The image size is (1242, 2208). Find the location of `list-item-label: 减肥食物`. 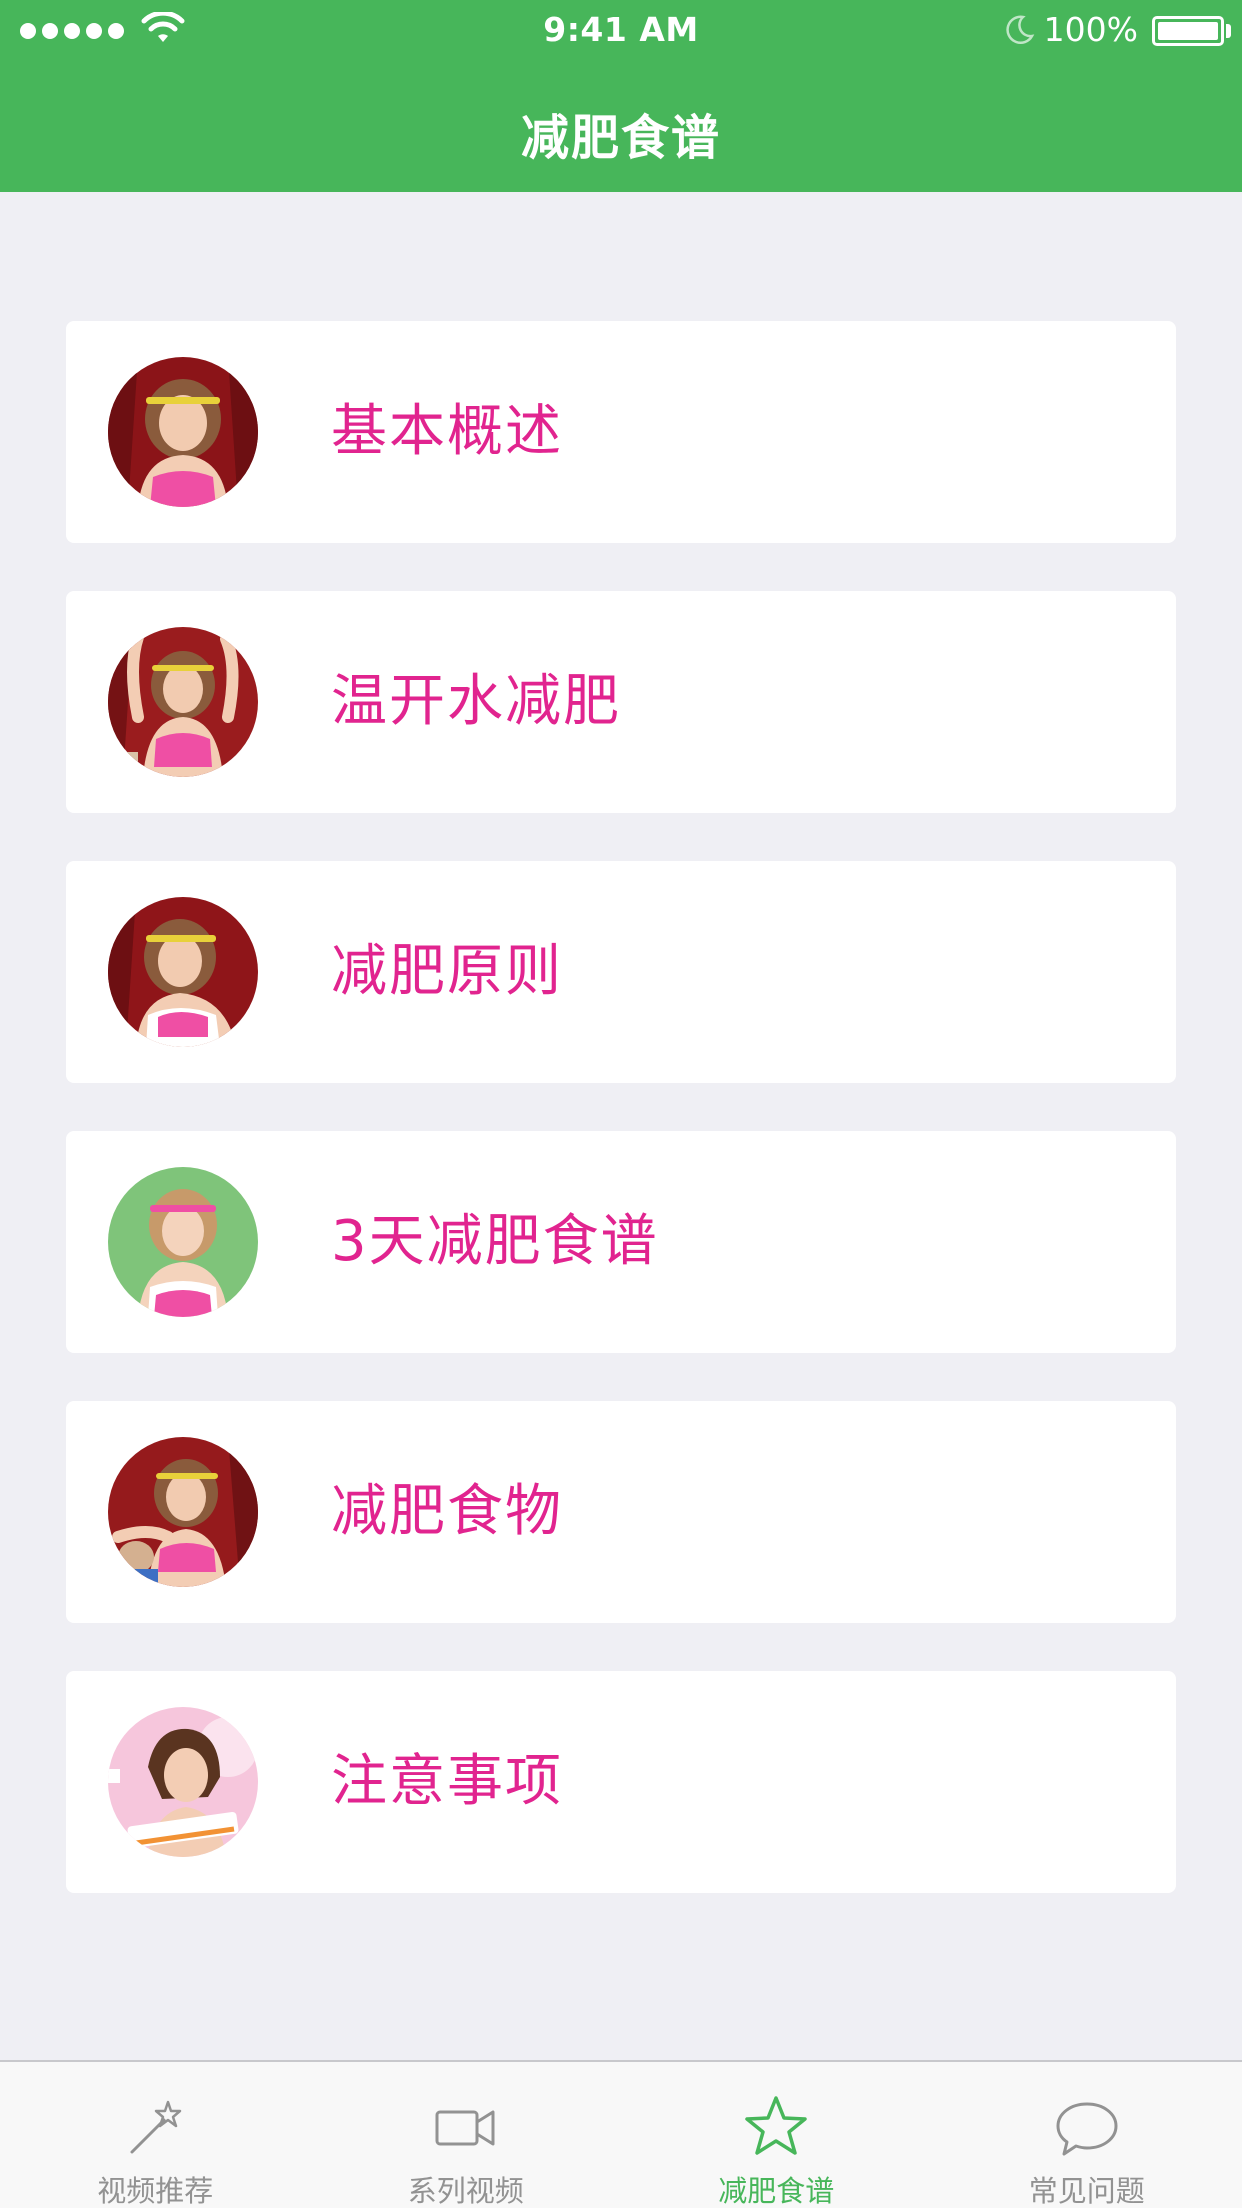

list-item-label: 减肥食物 is located at coordinates (447, 1511).